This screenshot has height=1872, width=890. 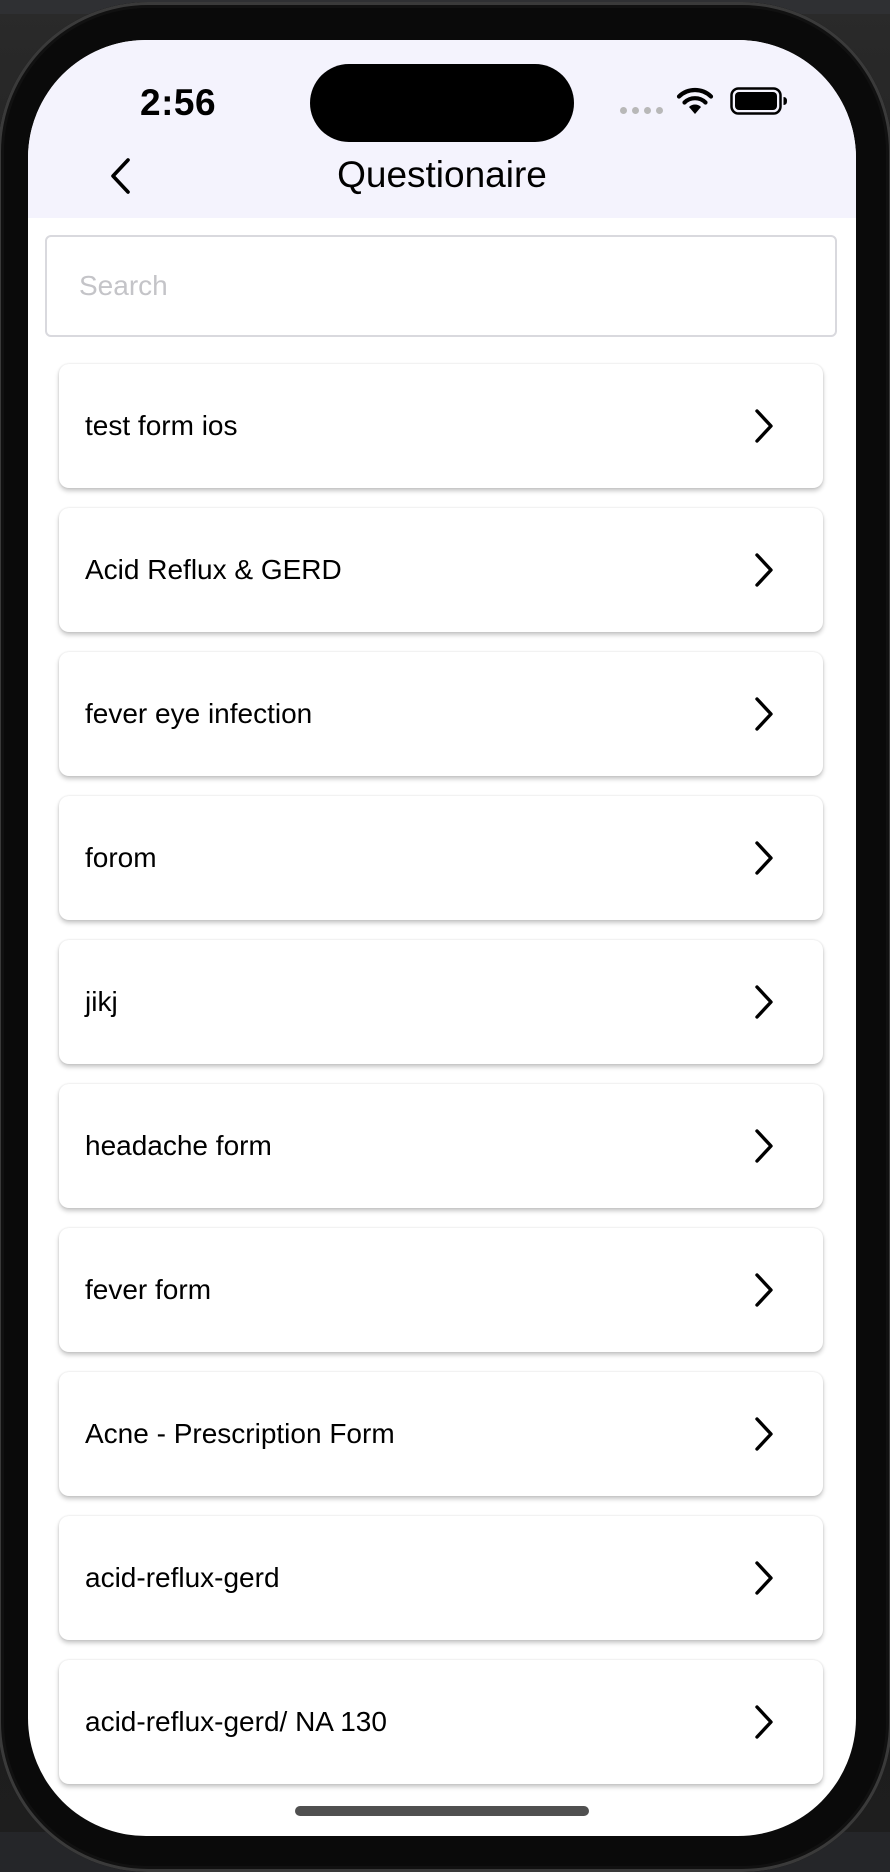 I want to click on questionnaire-list-item: Acne - Prescription Form, so click(x=441, y=1434).